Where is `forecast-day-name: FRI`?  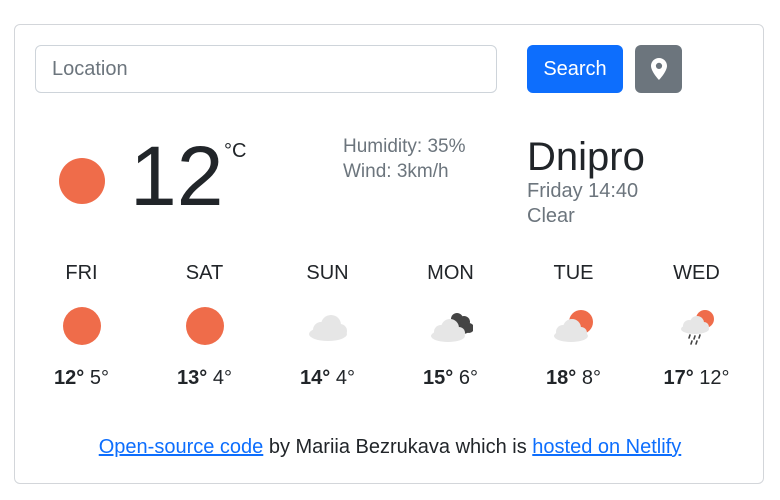 forecast-day-name: FRI is located at coordinates (81, 273).